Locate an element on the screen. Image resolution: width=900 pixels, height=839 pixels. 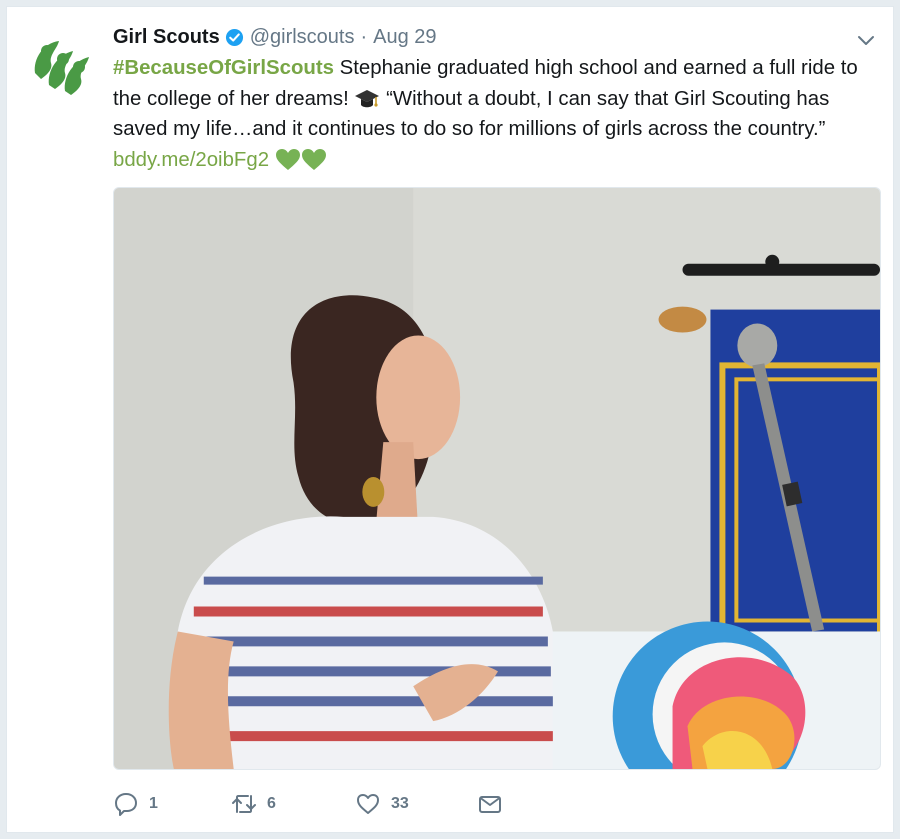
tweet-actions: 1 6 33 is located at coordinates (308, 804).